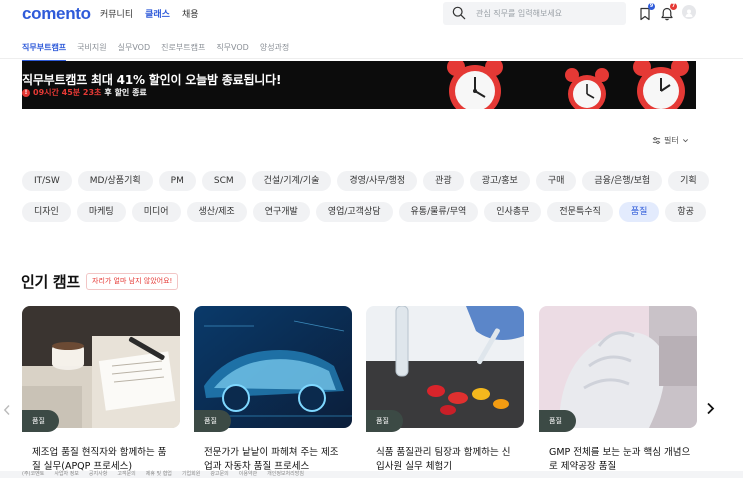 The image size is (743, 478). Describe the element at coordinates (47, 181) in the screenshot. I see `category-chip: IT/SW` at that location.